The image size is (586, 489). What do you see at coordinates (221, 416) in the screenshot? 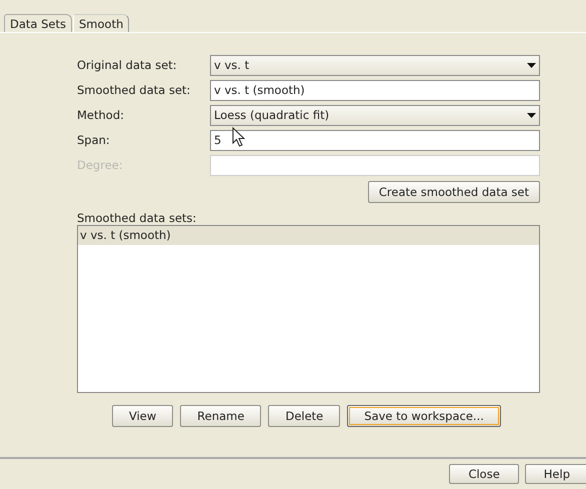
I see `button: Rename` at bounding box center [221, 416].